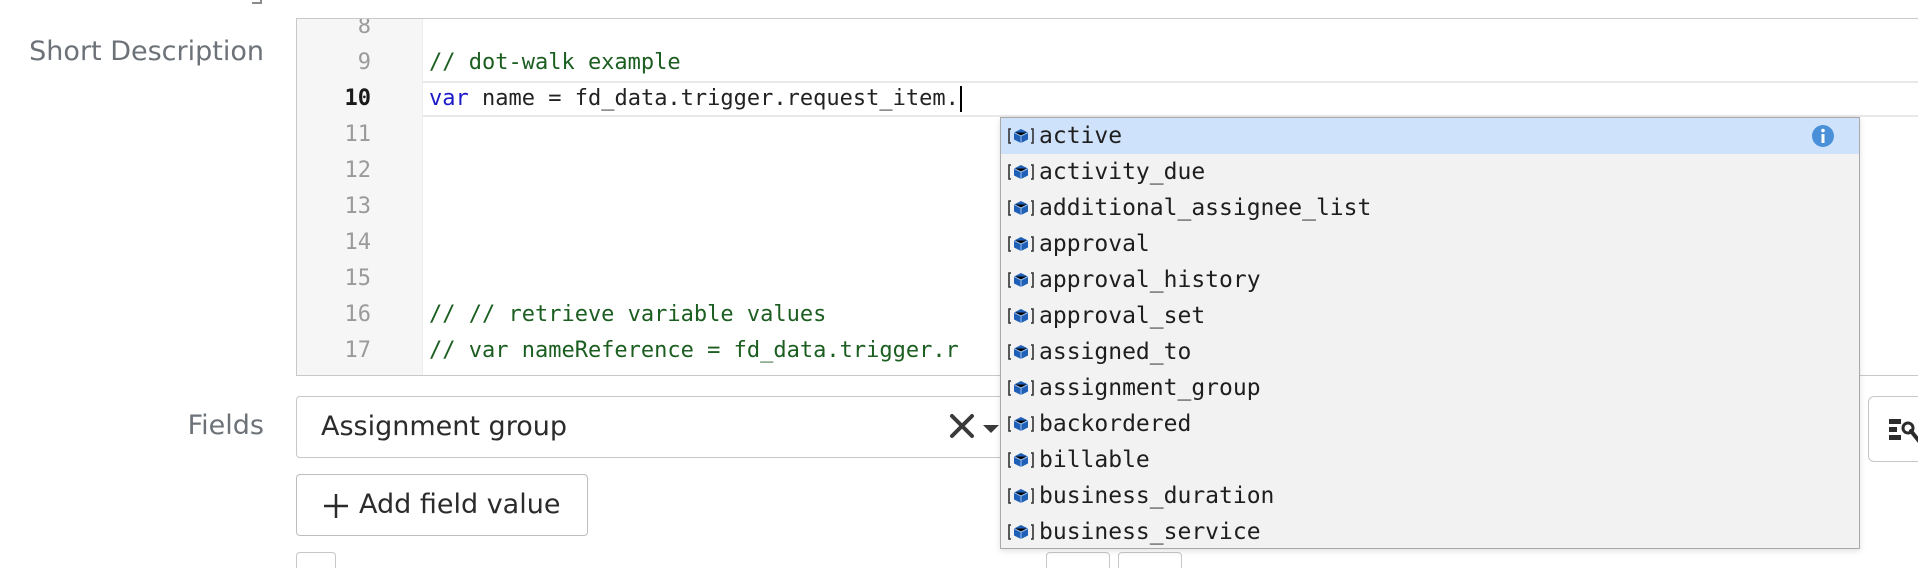  I want to click on autocomplete-item: business_duration, so click(1430, 496).